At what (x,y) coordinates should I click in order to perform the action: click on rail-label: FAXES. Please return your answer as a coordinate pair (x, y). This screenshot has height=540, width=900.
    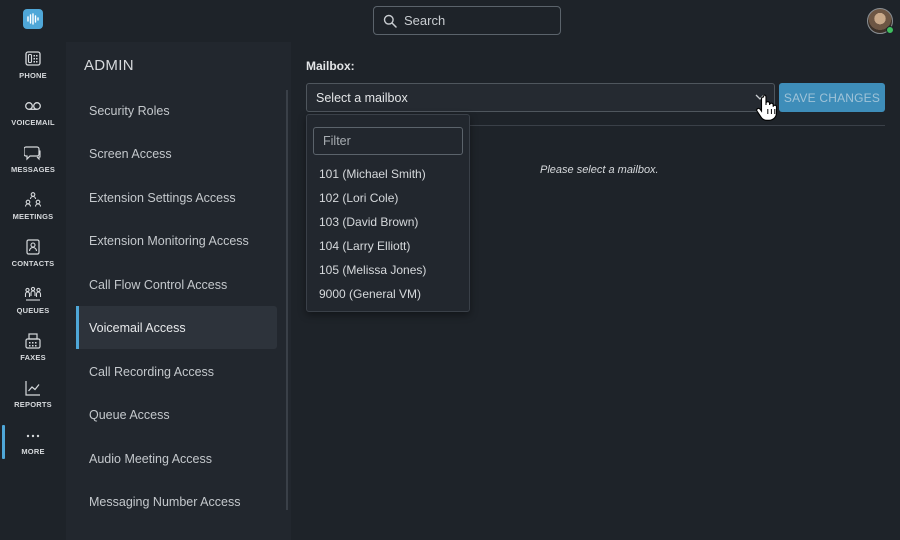
    Looking at the image, I should click on (33, 357).